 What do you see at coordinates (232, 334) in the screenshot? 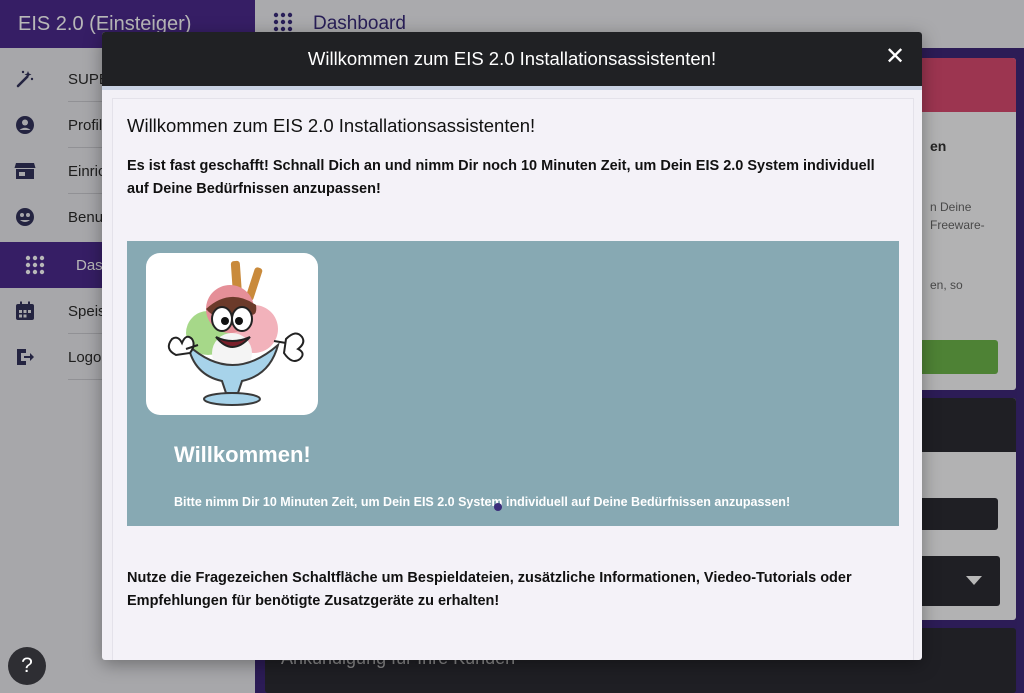
I see `ice-cream-mascot-logo` at bounding box center [232, 334].